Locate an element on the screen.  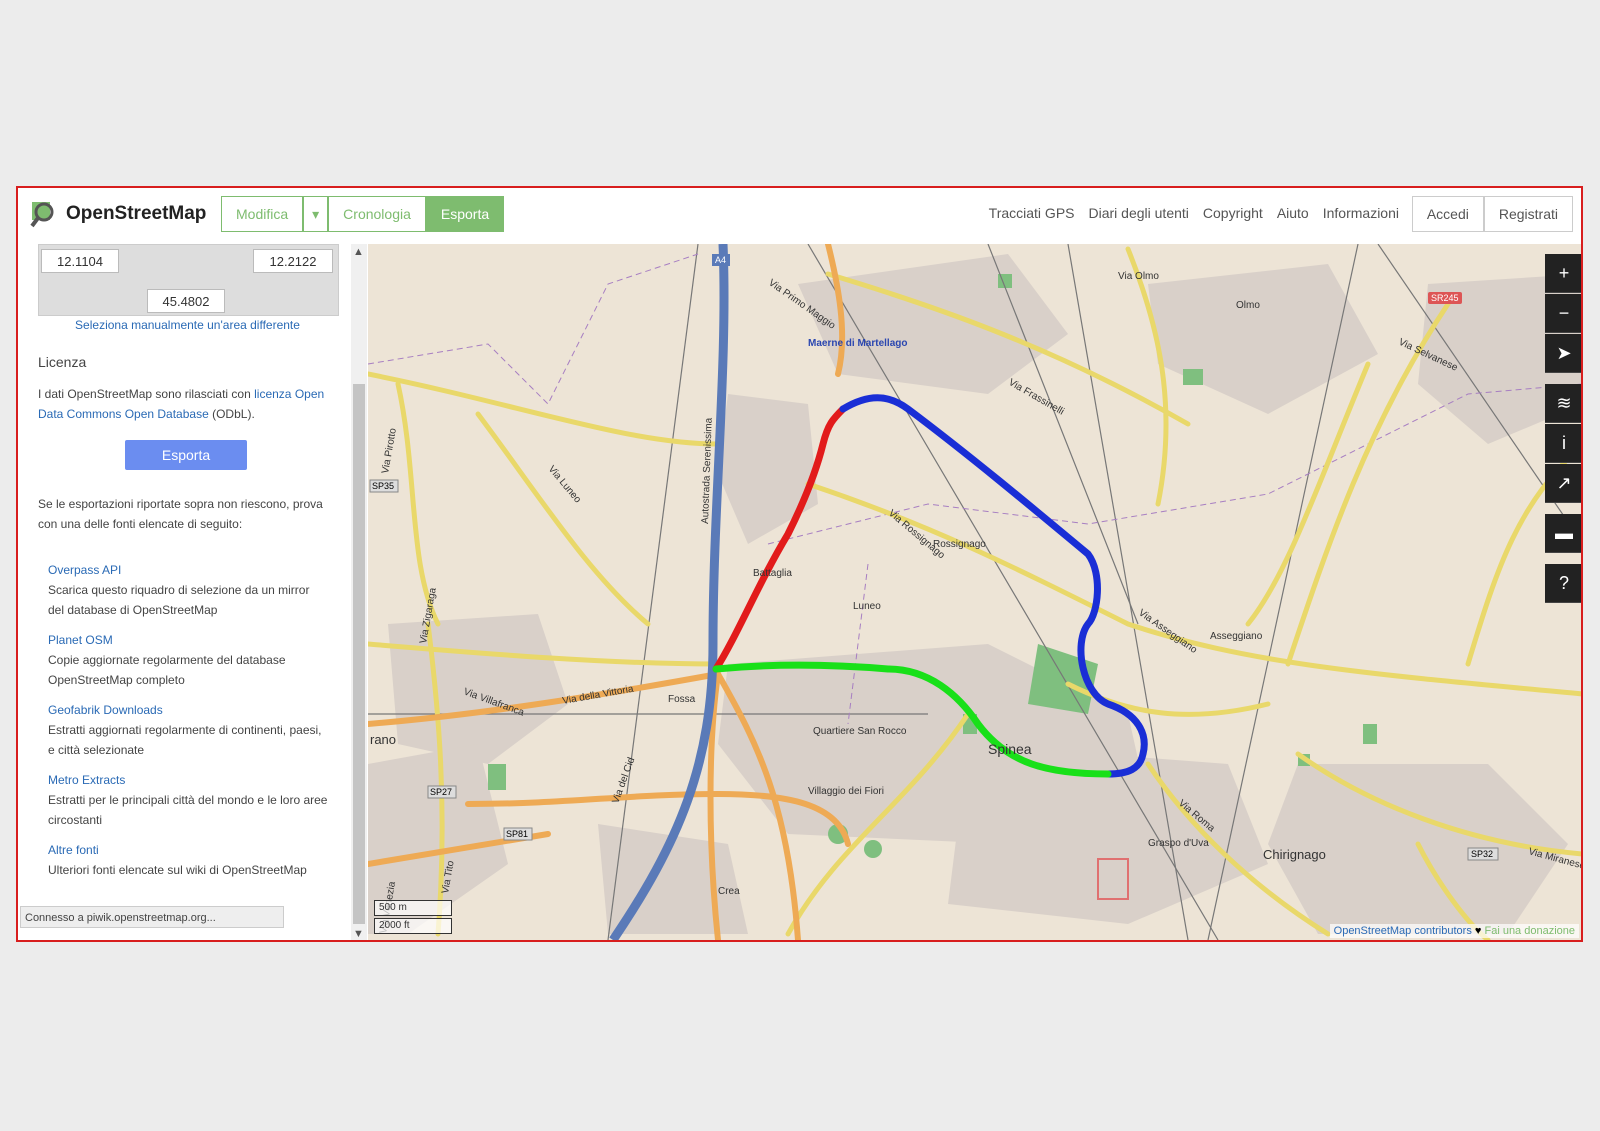
heart-icon: ♥ is located at coordinates (1478, 931).